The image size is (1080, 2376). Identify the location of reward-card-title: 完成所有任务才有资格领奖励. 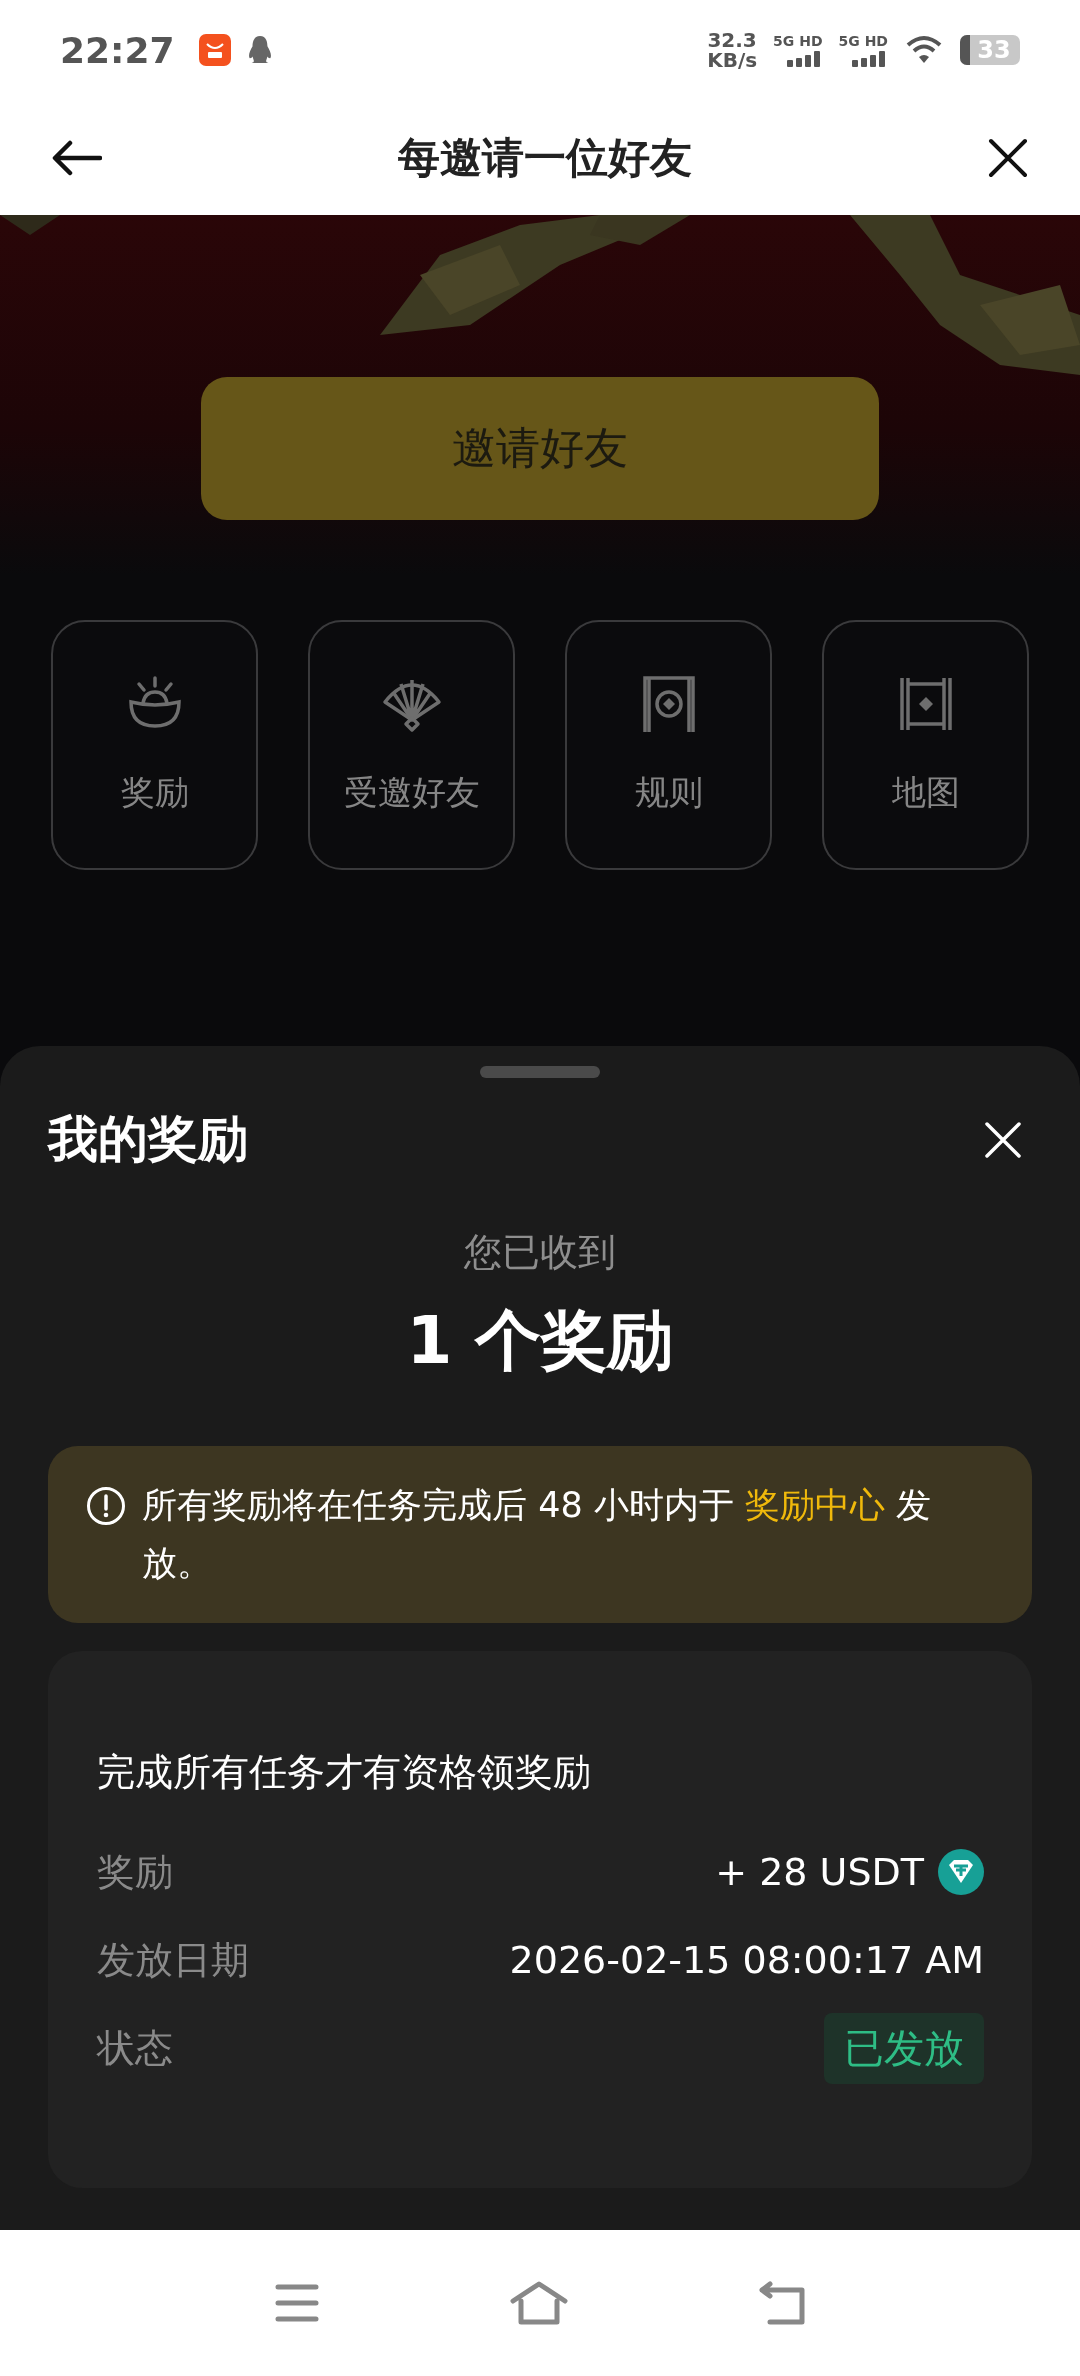
(344, 1772).